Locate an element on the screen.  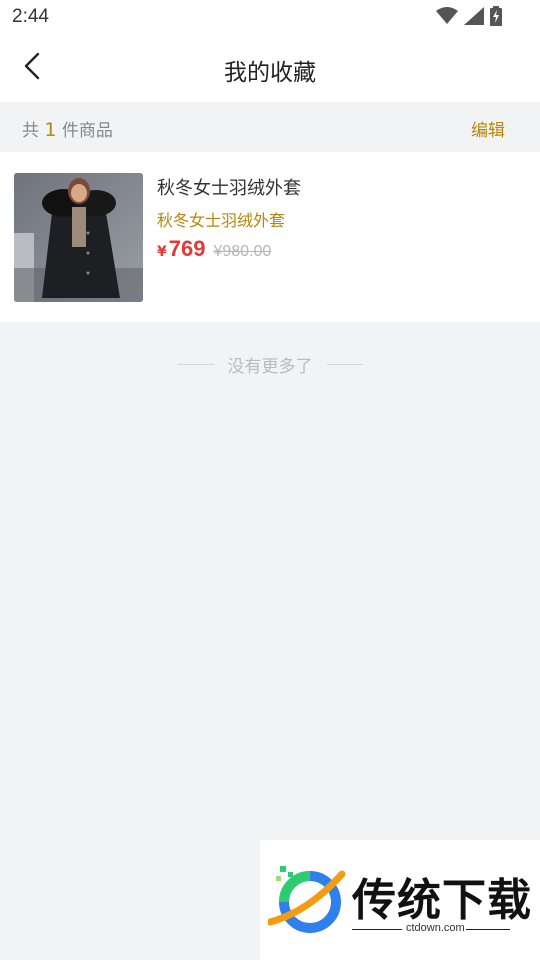
count-suffix: 件商品 is located at coordinates (87, 131).